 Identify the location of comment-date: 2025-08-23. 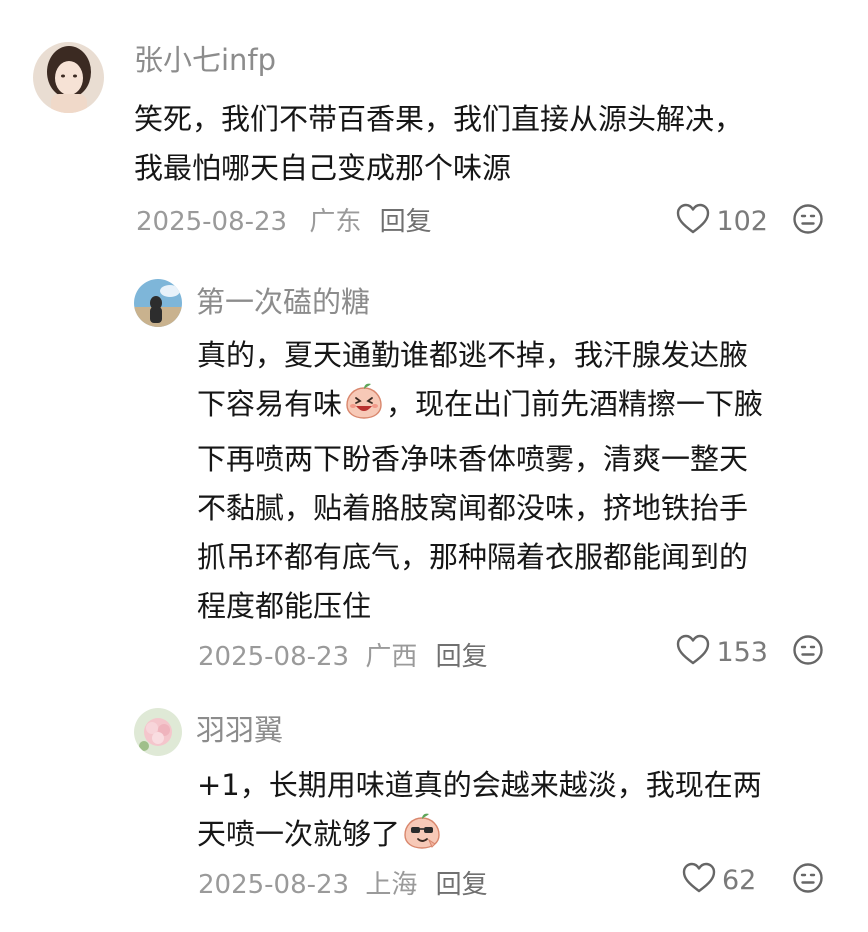
(274, 885).